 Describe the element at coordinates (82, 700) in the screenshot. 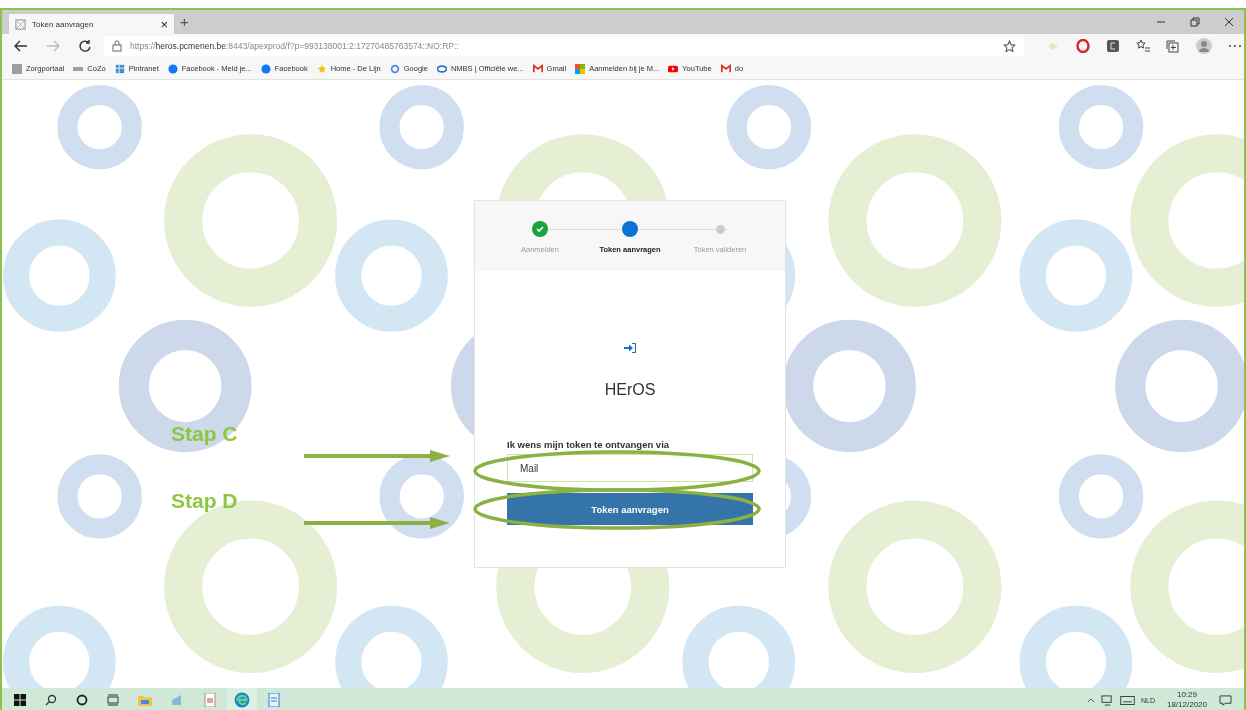

I see `cortana-icon` at that location.